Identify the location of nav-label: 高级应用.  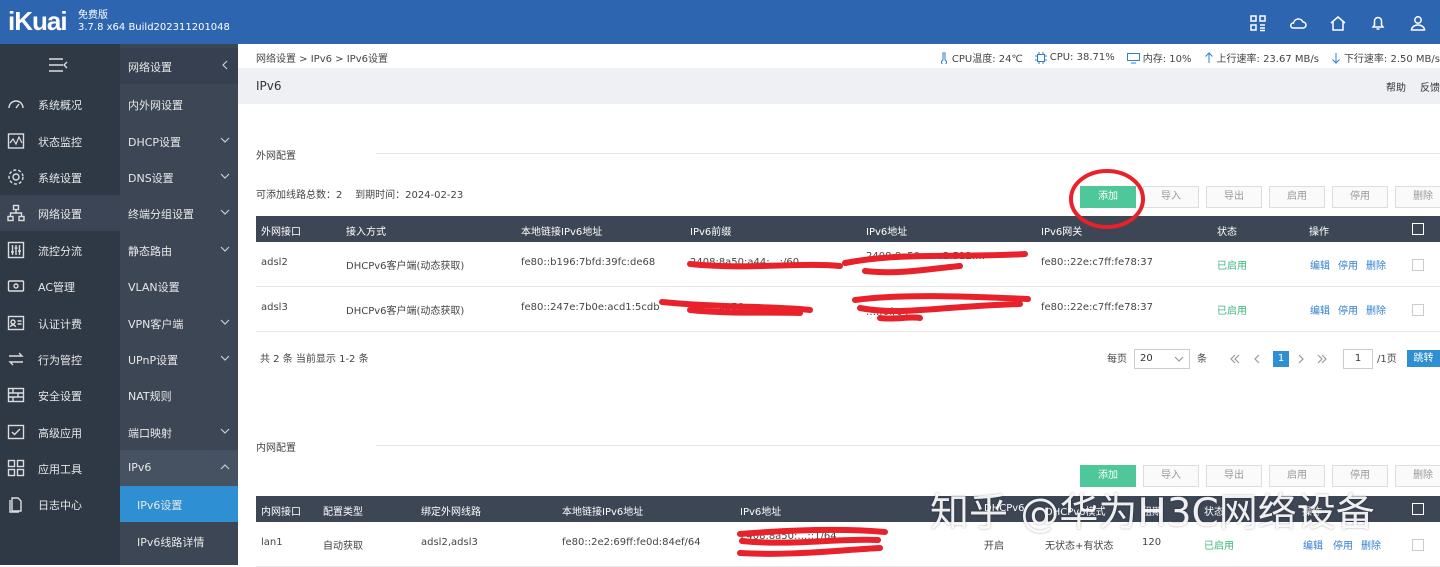
(60, 433).